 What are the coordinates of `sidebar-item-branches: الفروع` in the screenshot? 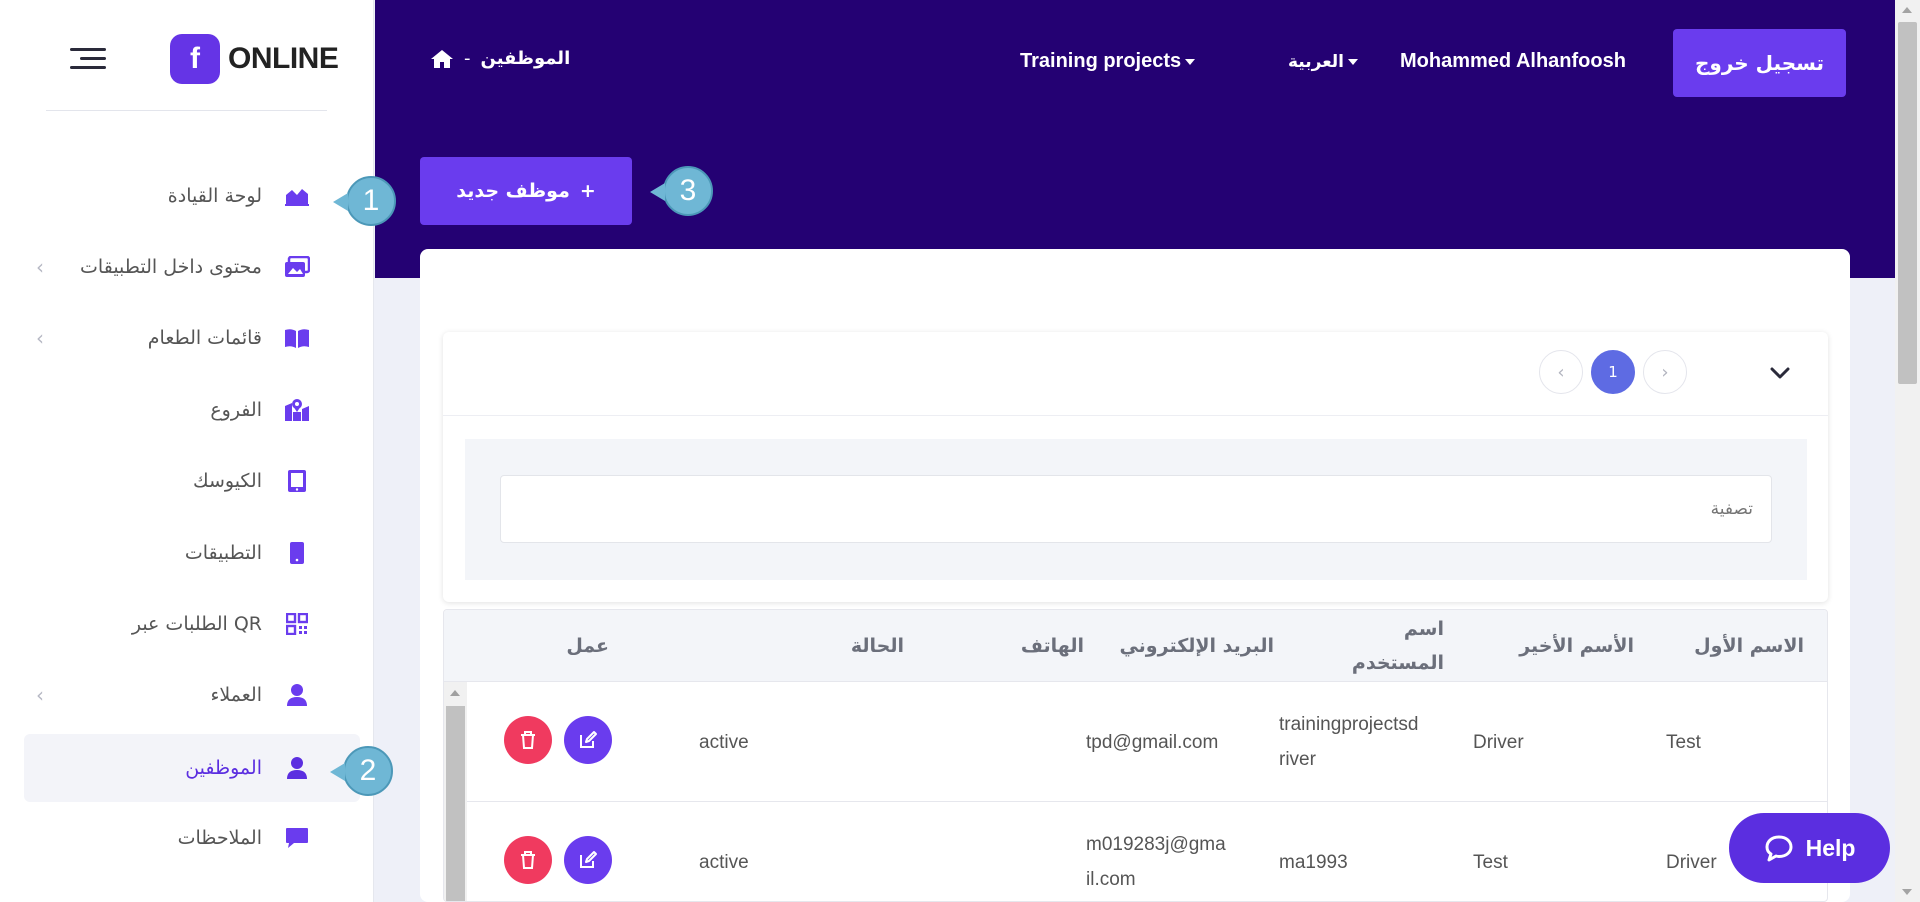 It's located at (192, 410).